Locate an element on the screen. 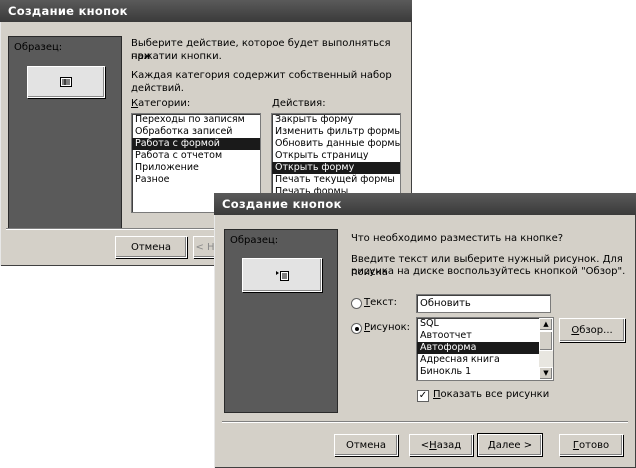 Image resolution: width=636 pixels, height=468 pixels. scroll-down-icon: ▼ is located at coordinates (546, 373).